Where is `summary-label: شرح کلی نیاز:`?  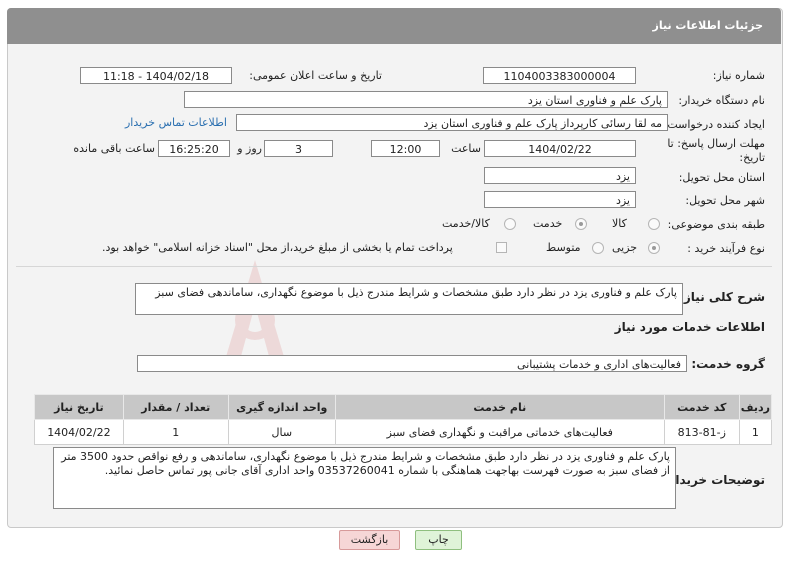
summary-label: شرح کلی نیاز: is located at coordinates (722, 297).